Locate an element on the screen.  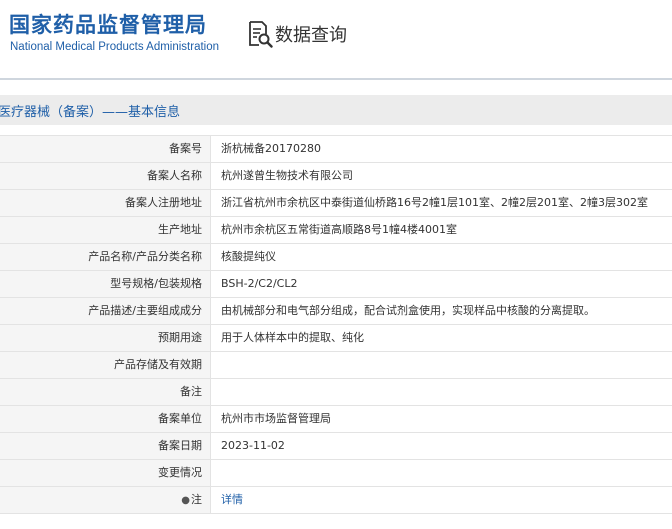
table-row: 备案单位 杭州市市场监督管理局 is located at coordinates (336, 419).